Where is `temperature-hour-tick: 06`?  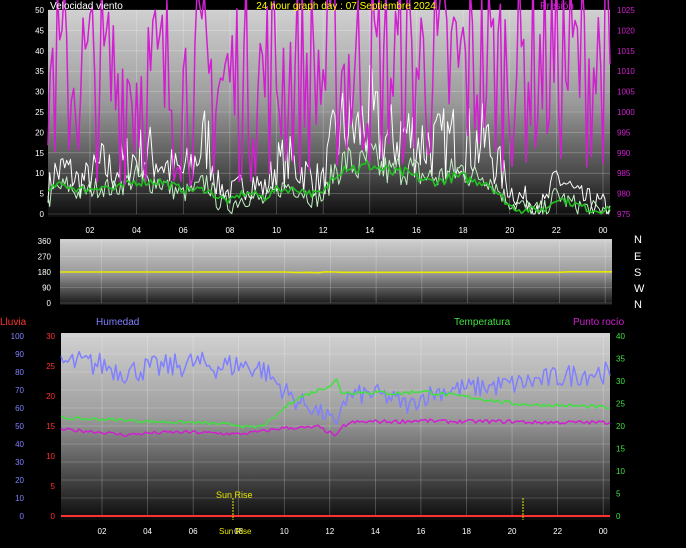 temperature-hour-tick: 06 is located at coordinates (193, 531).